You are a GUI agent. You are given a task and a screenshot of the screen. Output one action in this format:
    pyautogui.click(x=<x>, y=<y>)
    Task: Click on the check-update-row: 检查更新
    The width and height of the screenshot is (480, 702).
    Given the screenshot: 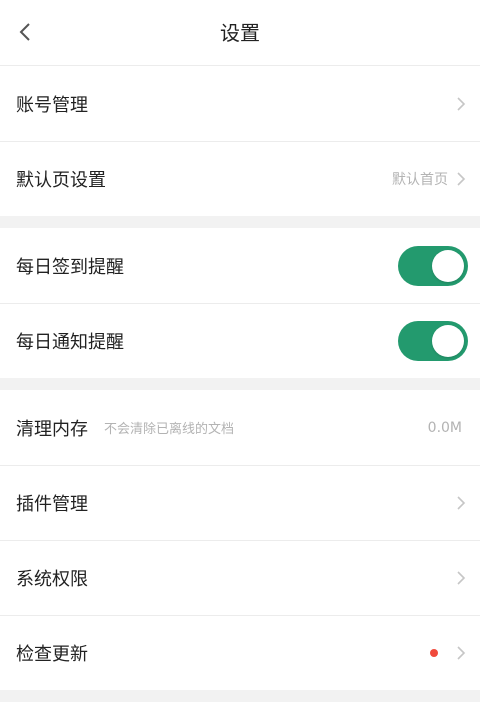 What is the action you would take?
    pyautogui.click(x=240, y=652)
    